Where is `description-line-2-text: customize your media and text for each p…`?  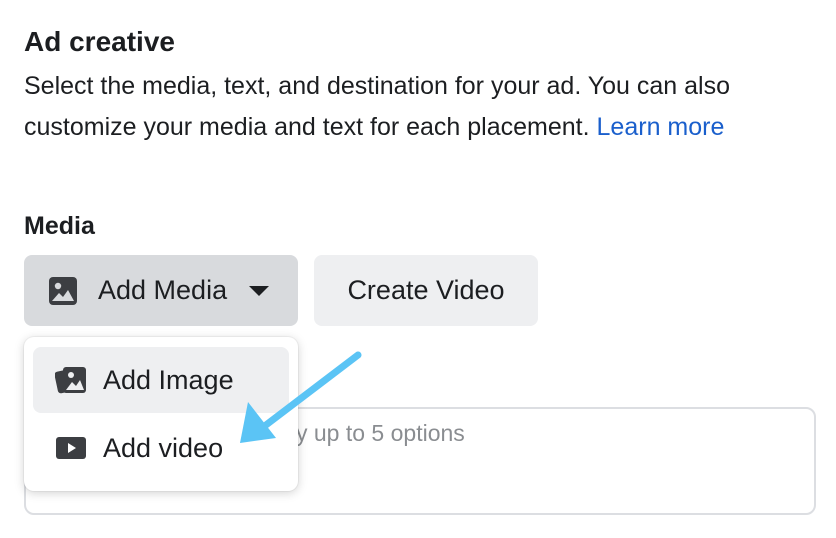 description-line-2-text: customize your media and text for each p… is located at coordinates (307, 127).